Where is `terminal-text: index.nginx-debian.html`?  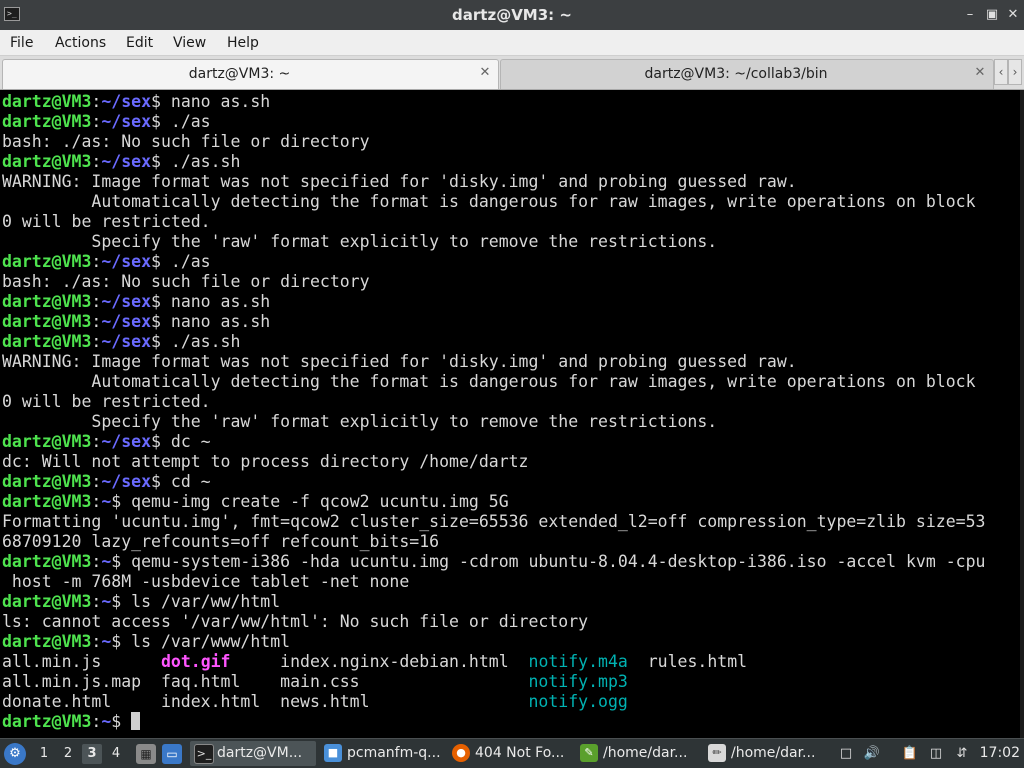 terminal-text: index.nginx-debian.html is located at coordinates (379, 661).